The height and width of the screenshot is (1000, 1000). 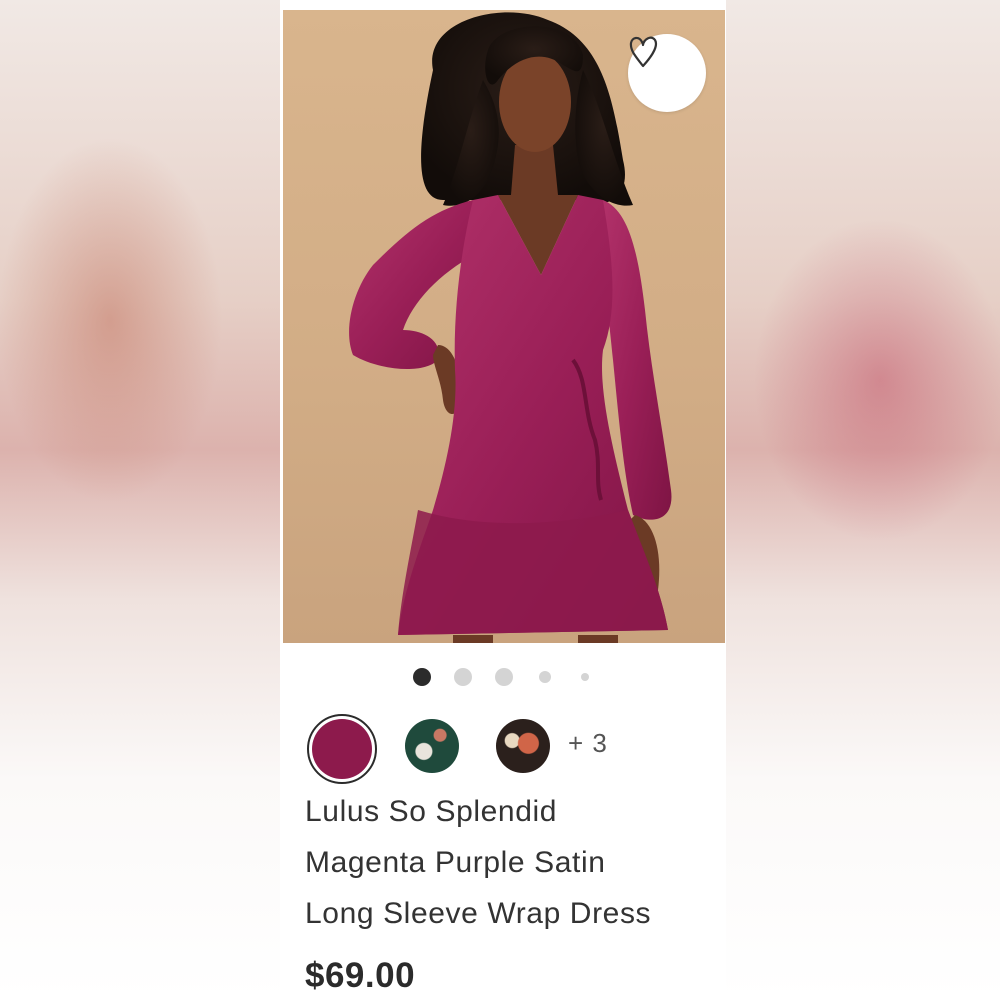 I want to click on product-price: $69.00, so click(x=360, y=975).